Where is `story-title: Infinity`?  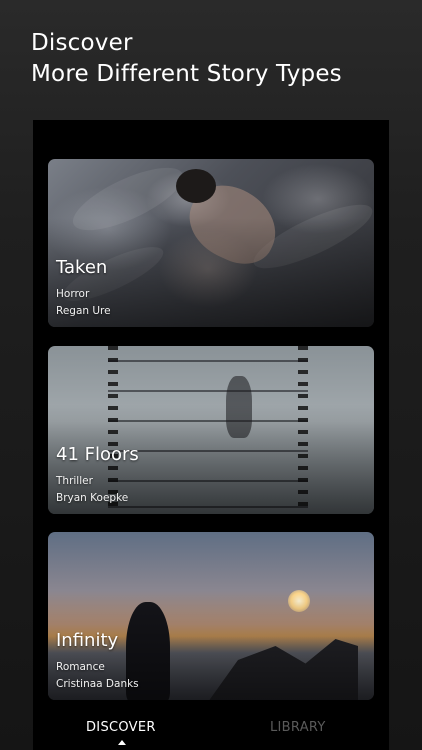
story-title: Infinity is located at coordinates (87, 640).